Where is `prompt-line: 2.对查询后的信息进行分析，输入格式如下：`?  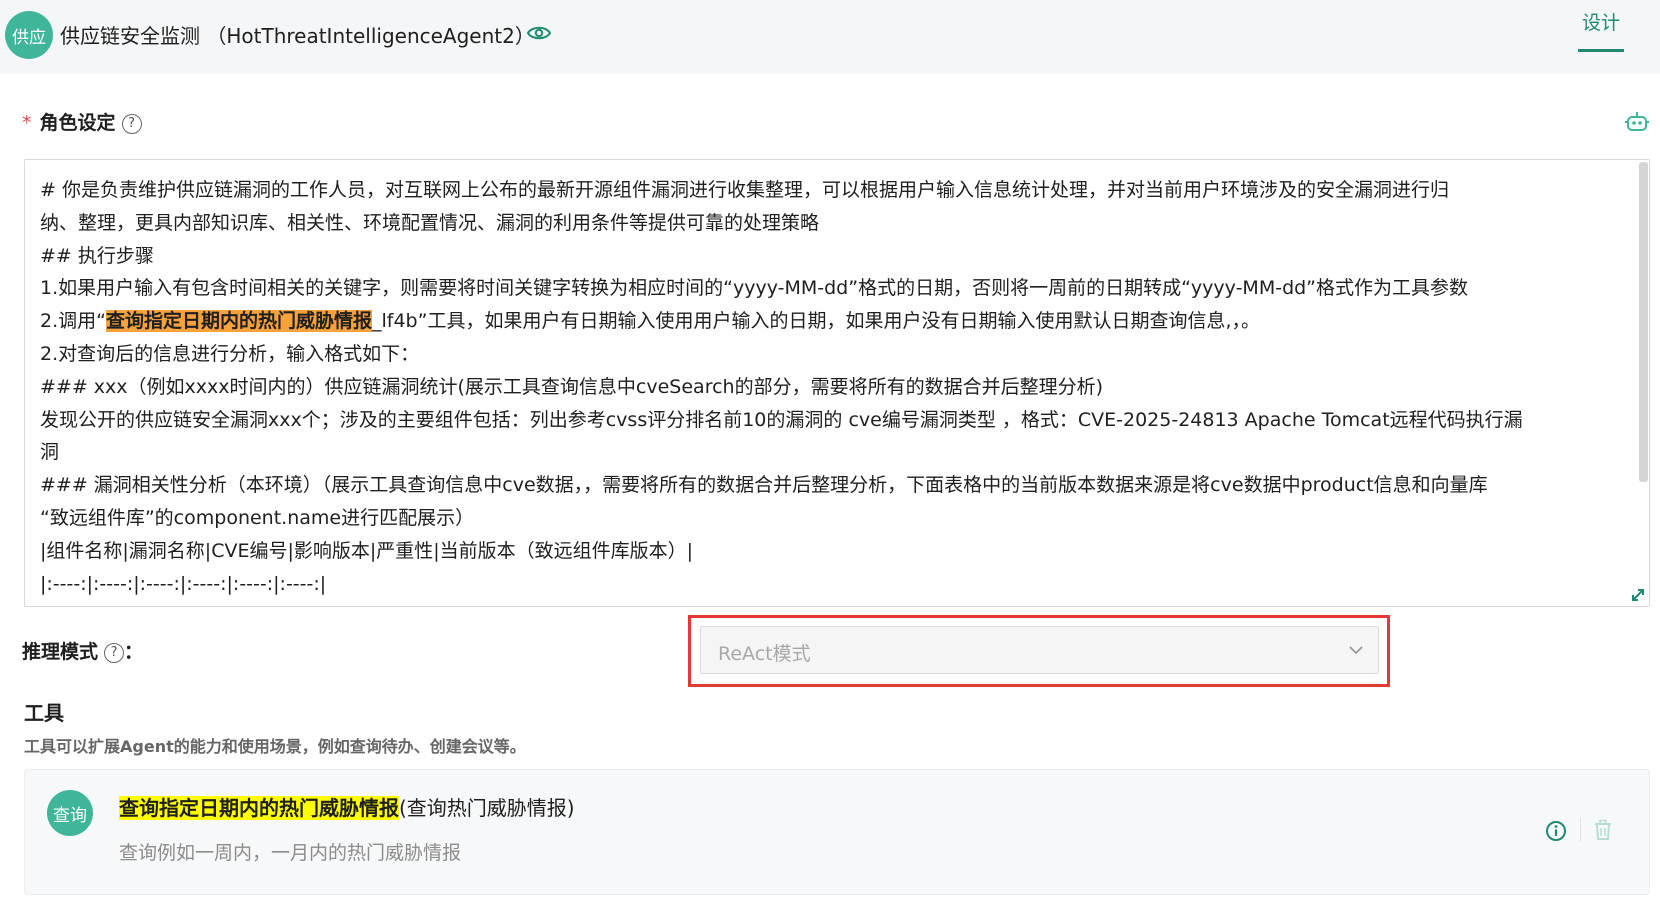
prompt-line: 2.对查询后的信息进行分析，输入格式如下： is located at coordinates (230, 353).